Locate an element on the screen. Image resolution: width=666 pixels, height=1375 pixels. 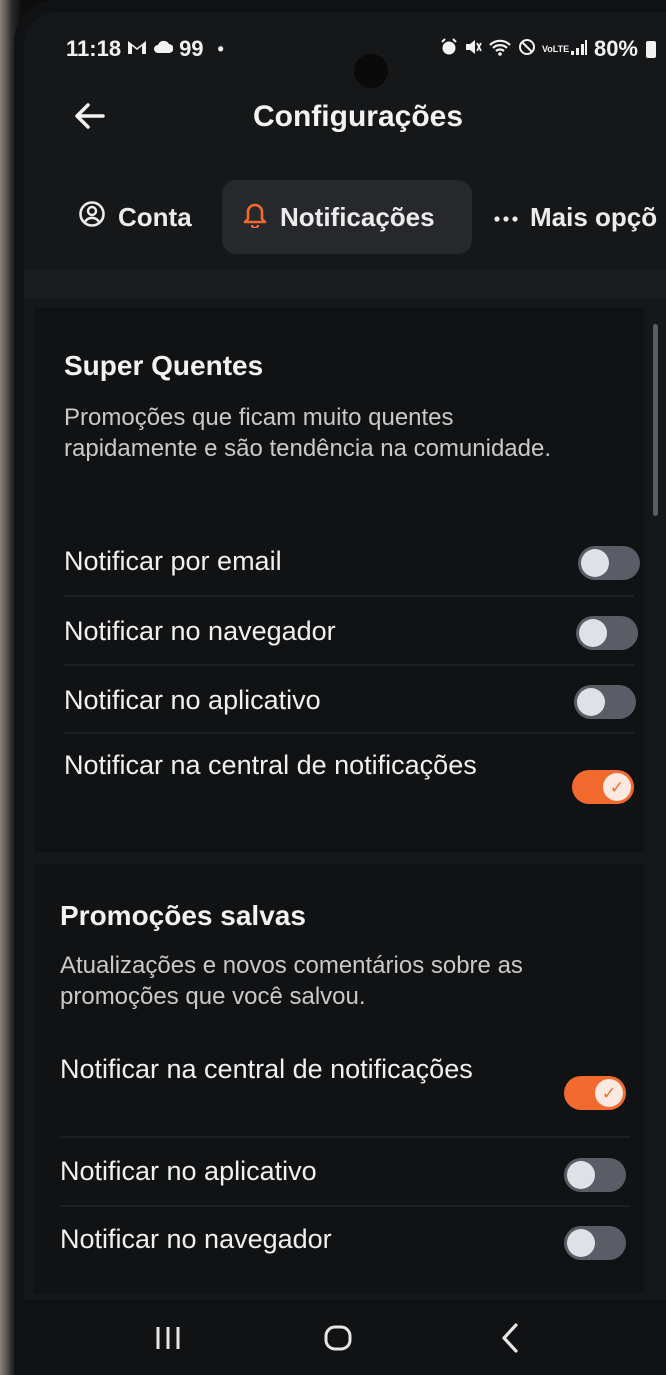
app-header: Configurações is located at coordinates (345, 118).